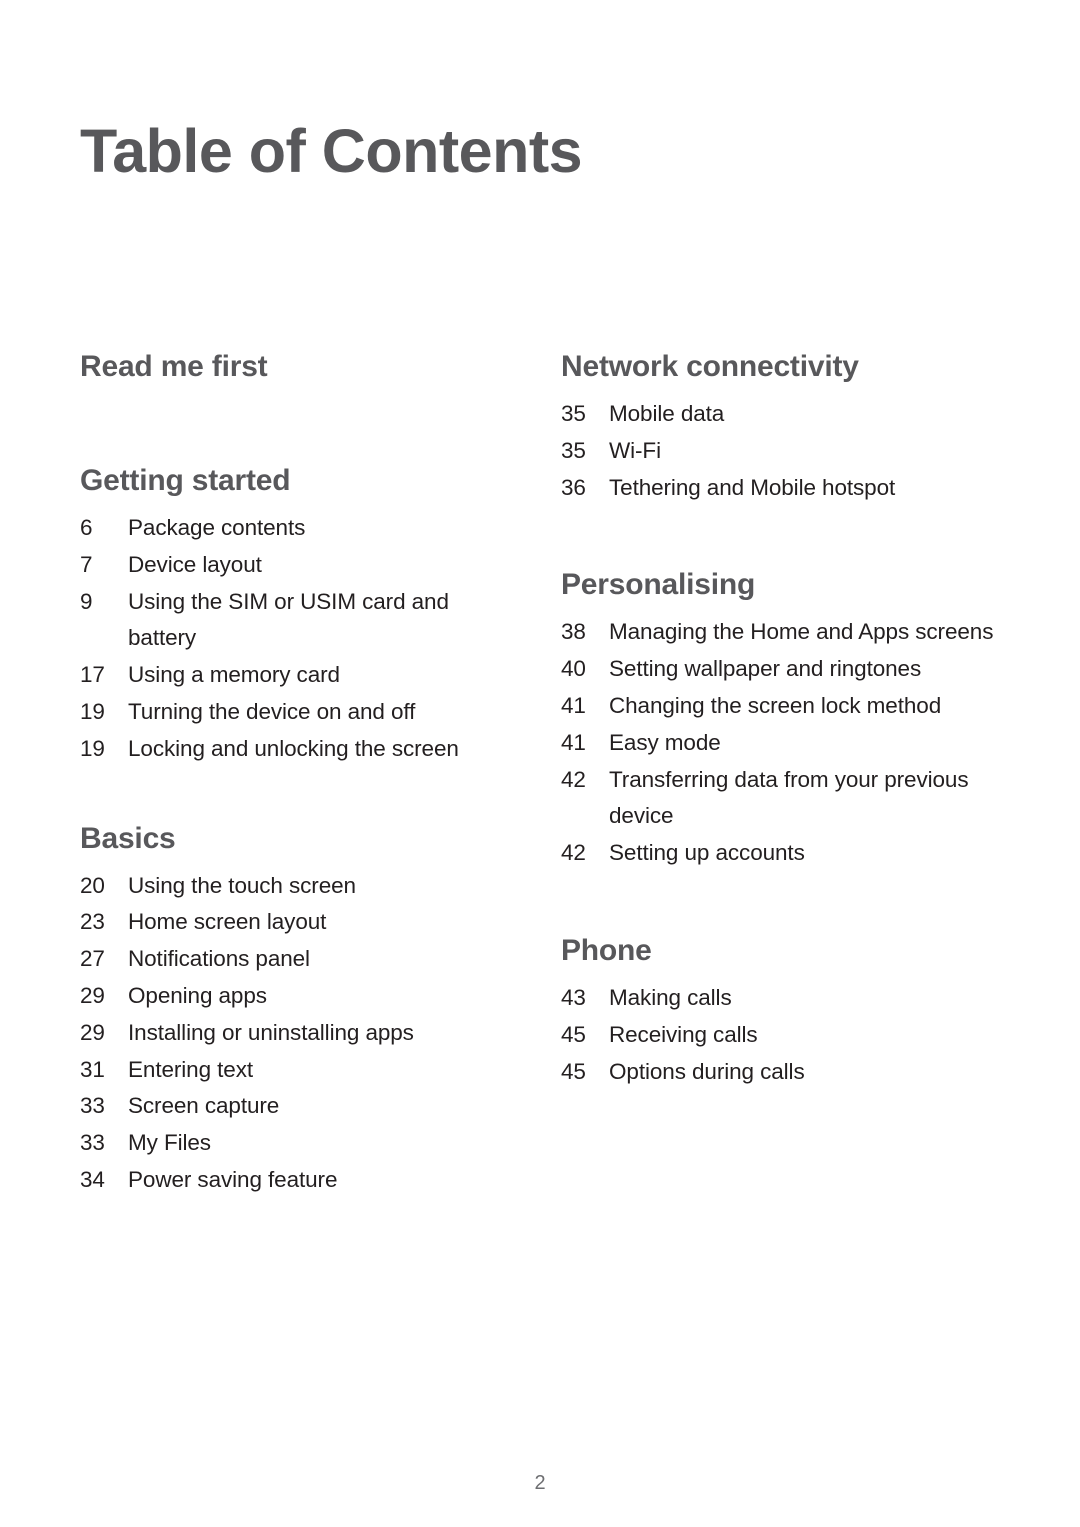  I want to click on toc-entry-page-number: 7, so click(86, 564).